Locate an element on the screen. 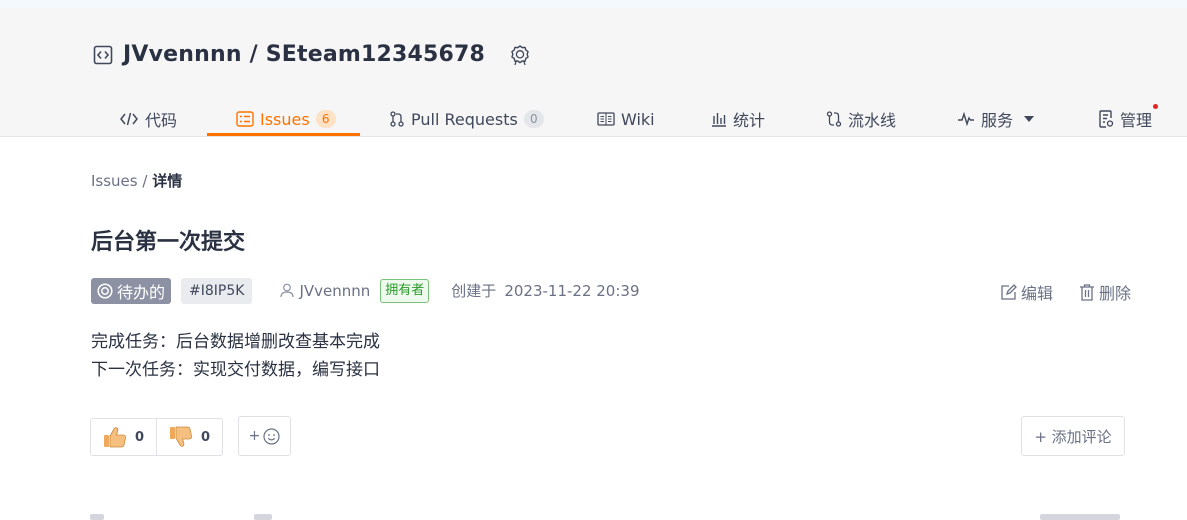 Image resolution: width=1187 pixels, height=520 pixels. tab-issues-label: Issues is located at coordinates (285, 119).